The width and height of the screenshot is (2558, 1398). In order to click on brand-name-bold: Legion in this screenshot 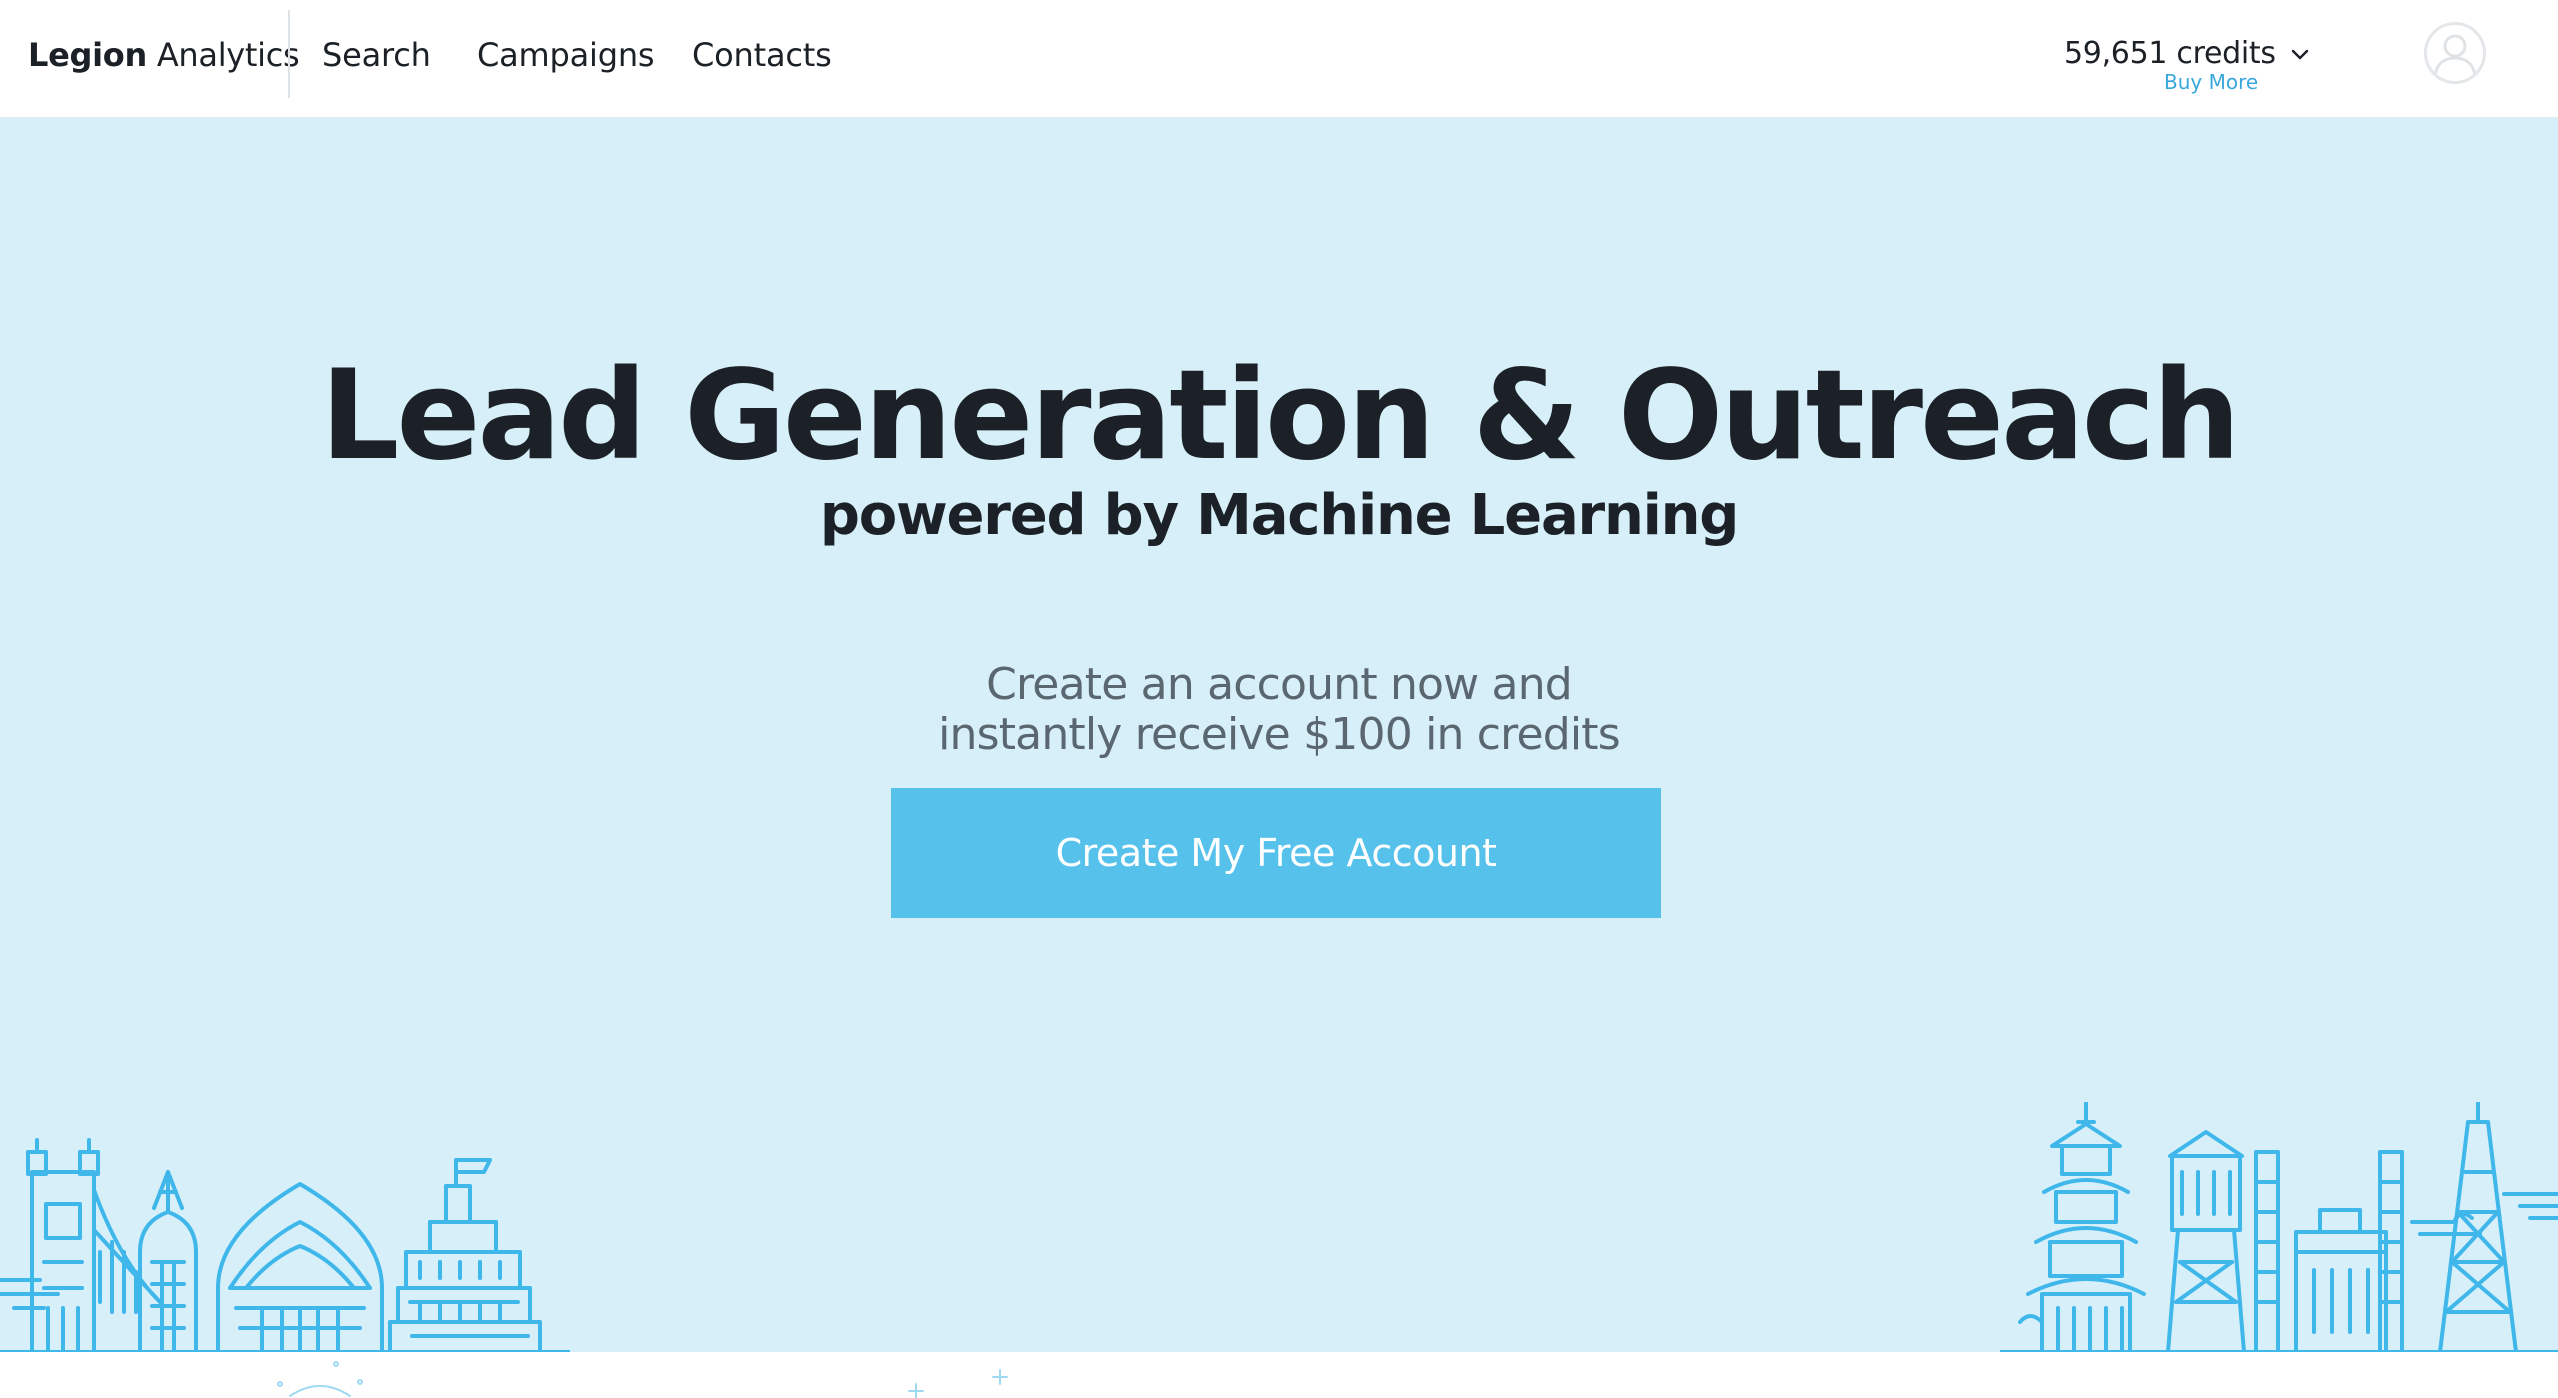, I will do `click(87, 55)`.